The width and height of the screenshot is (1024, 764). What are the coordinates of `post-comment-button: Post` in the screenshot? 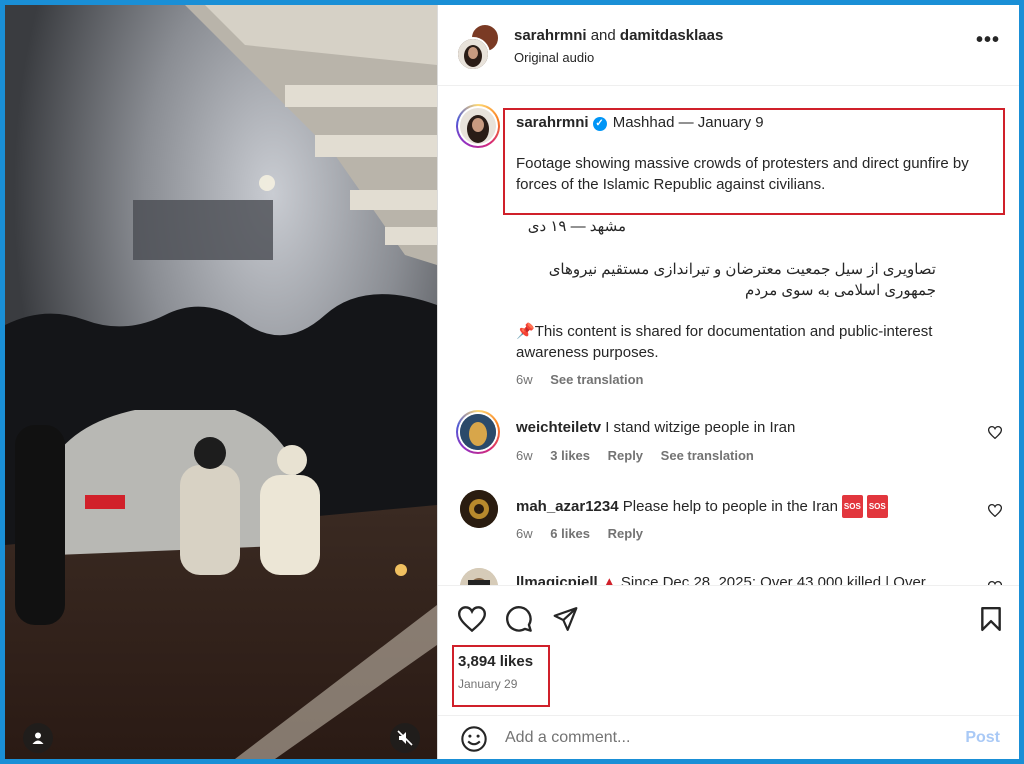 It's located at (982, 738).